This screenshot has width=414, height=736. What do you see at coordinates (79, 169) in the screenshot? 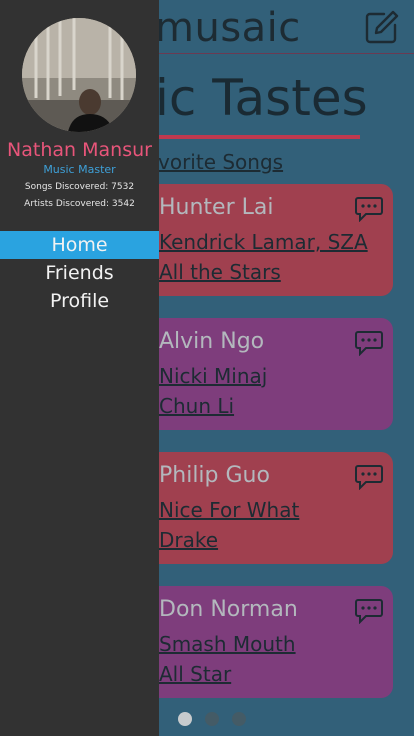
I see `profile-rank: Music Master` at bounding box center [79, 169].